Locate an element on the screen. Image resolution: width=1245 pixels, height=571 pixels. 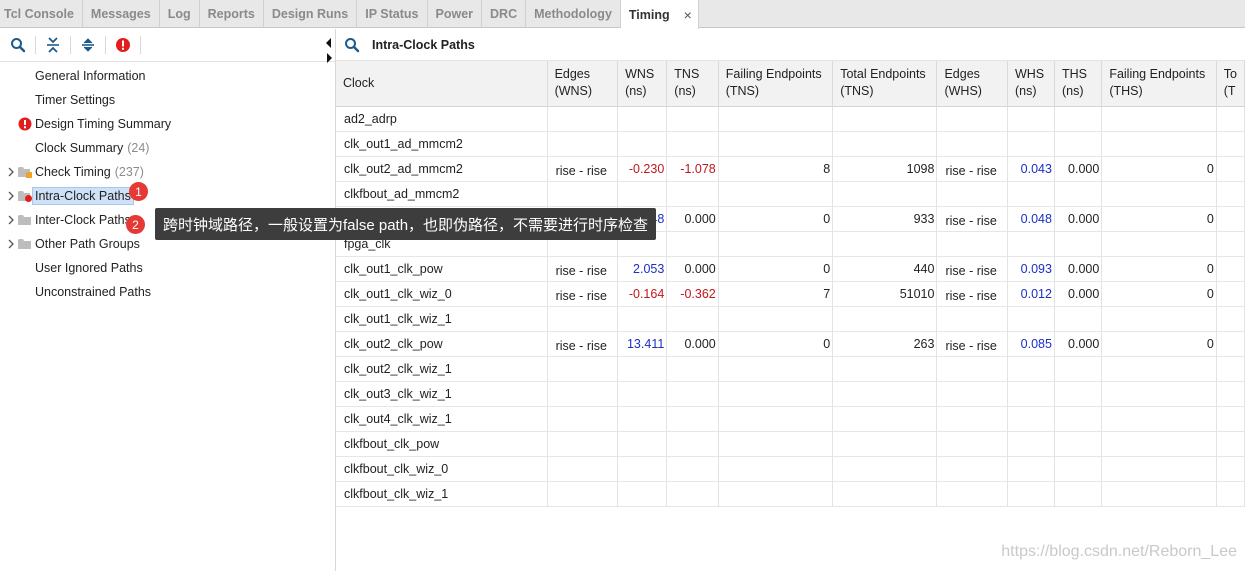
table-row: ad2_adrp is located at coordinates (790, 119).